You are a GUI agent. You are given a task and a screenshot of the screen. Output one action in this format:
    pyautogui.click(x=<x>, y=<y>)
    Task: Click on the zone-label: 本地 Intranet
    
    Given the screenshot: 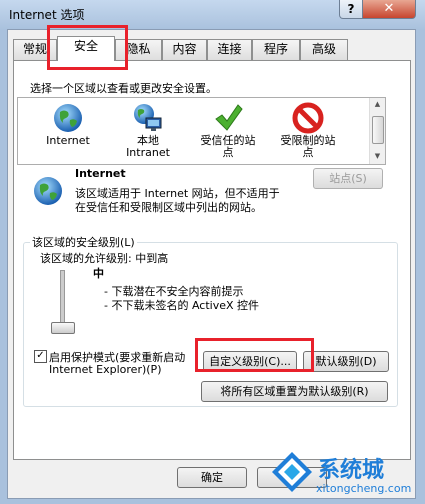 What is the action you would take?
    pyautogui.click(x=148, y=146)
    